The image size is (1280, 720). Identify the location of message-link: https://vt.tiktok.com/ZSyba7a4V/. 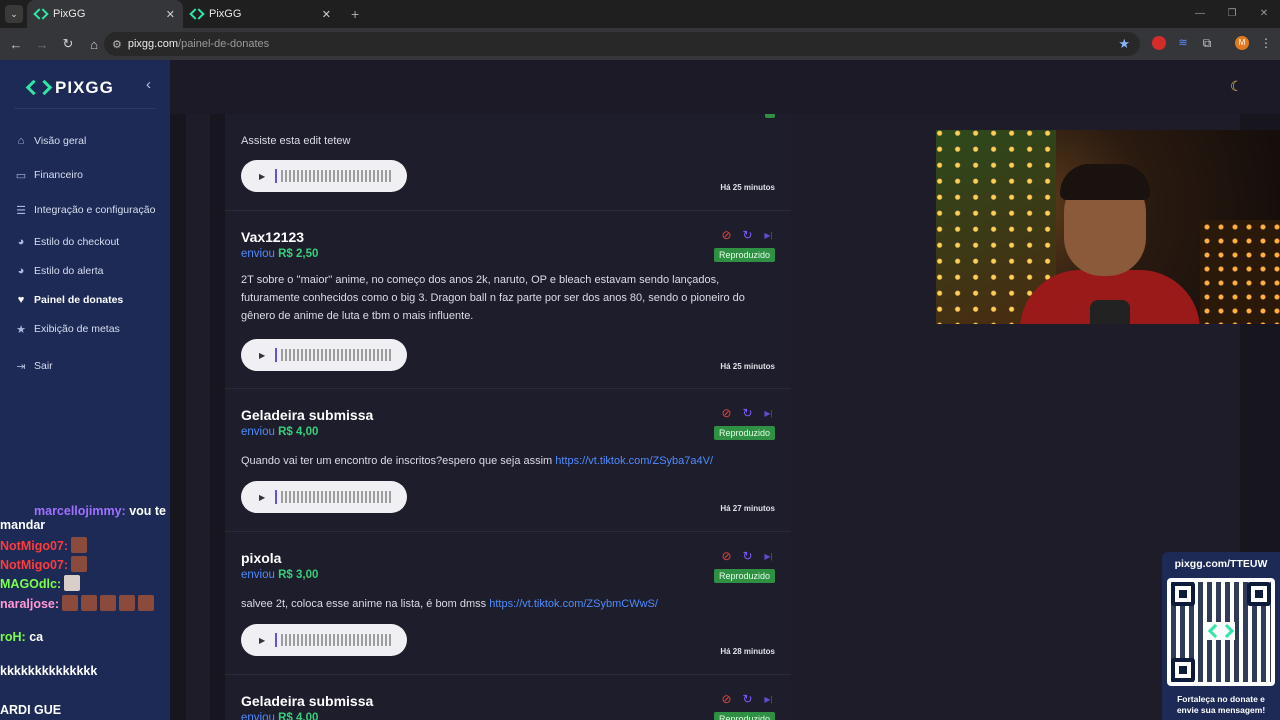
(634, 461).